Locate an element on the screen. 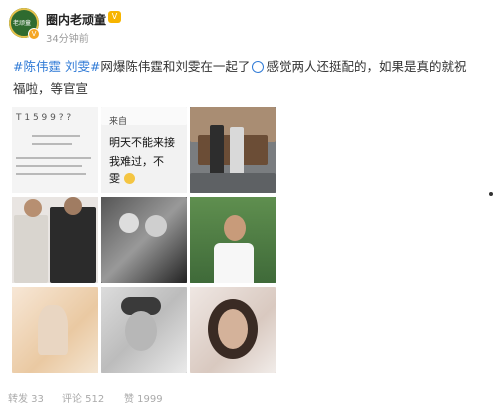 The height and width of the screenshot is (405, 500). hashtag-link: #陈伟霆 刘雯# is located at coordinates (56, 66).